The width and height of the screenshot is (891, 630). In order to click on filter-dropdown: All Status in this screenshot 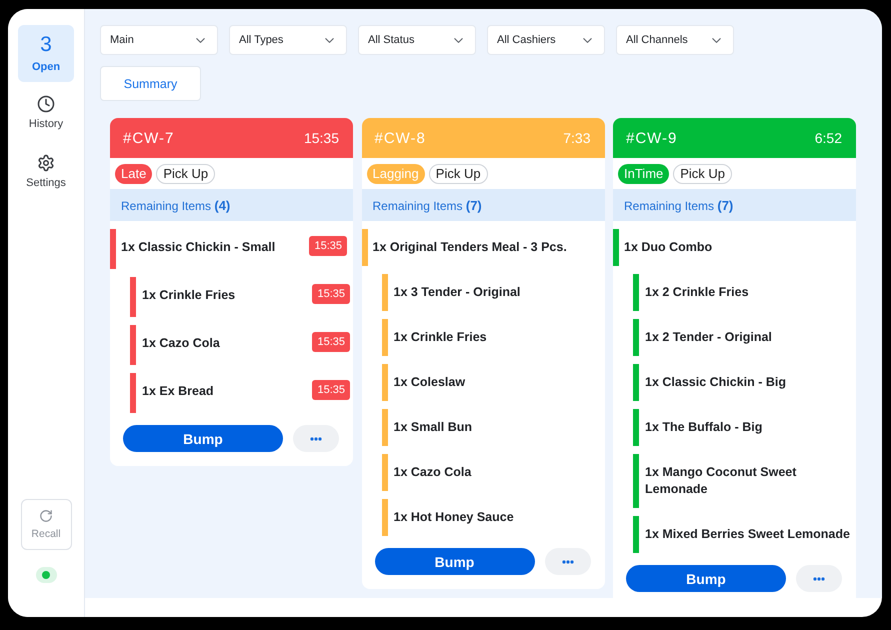, I will do `click(417, 40)`.